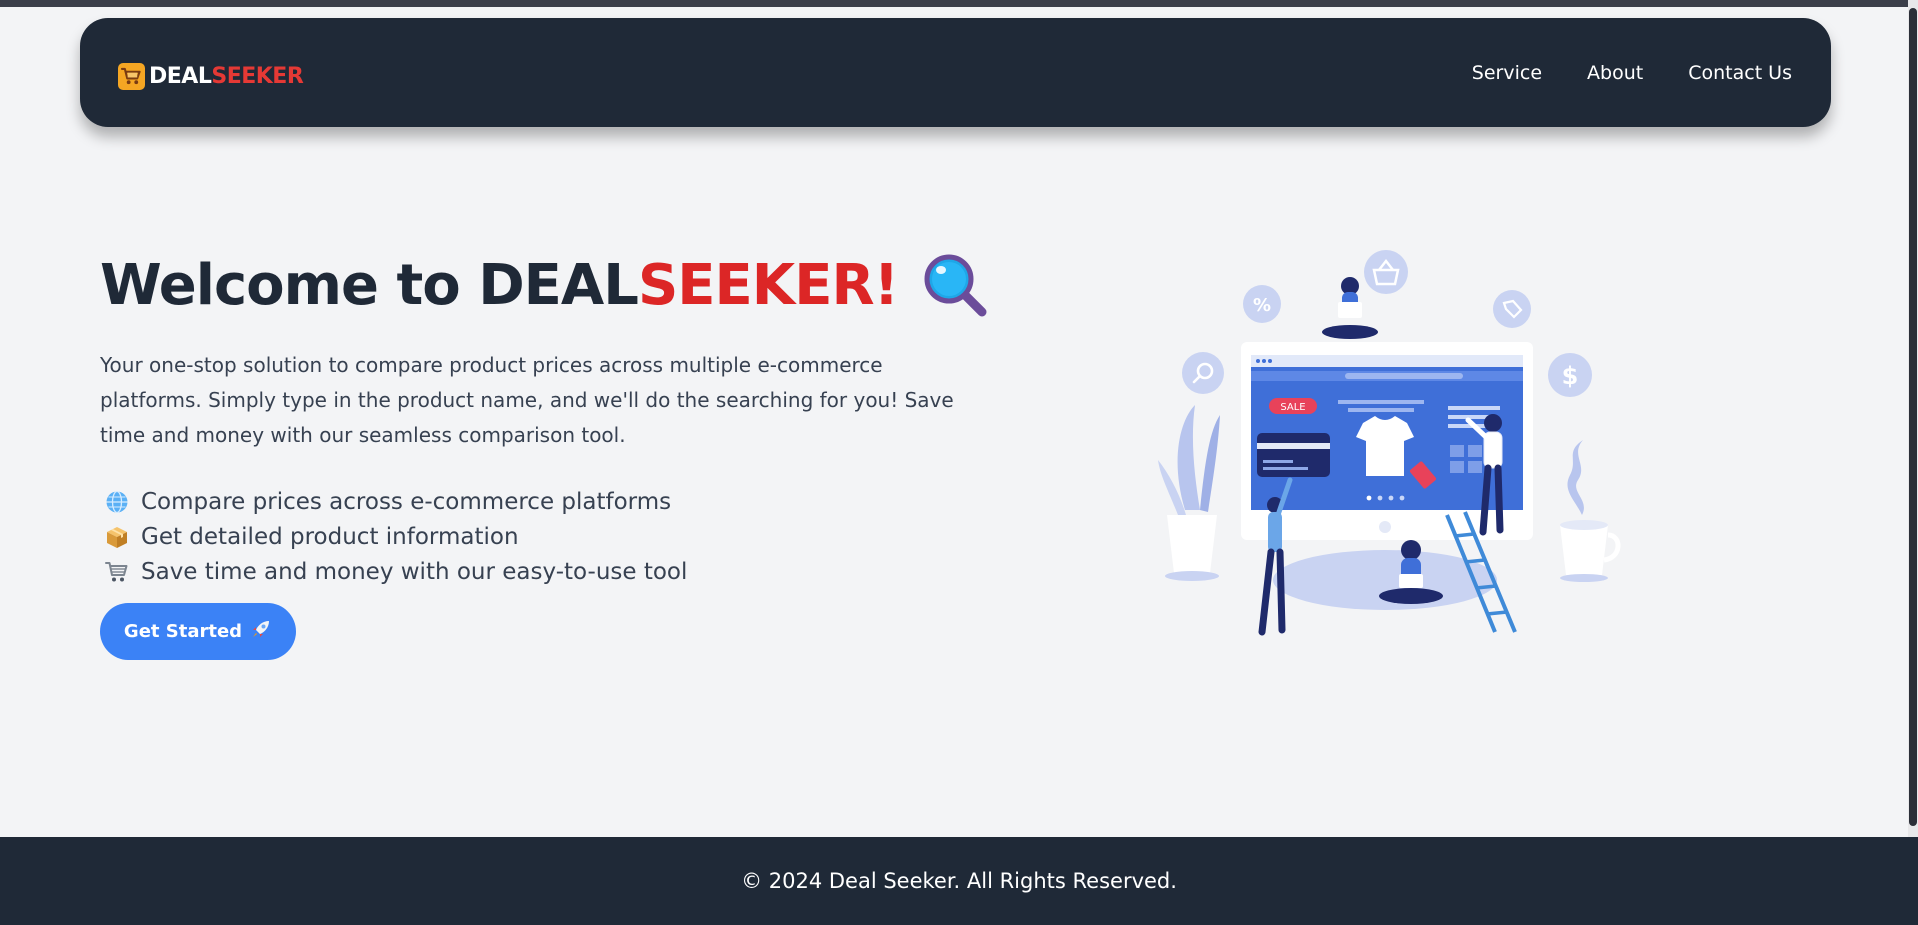  I want to click on percent-bubble: %, so click(1262, 304).